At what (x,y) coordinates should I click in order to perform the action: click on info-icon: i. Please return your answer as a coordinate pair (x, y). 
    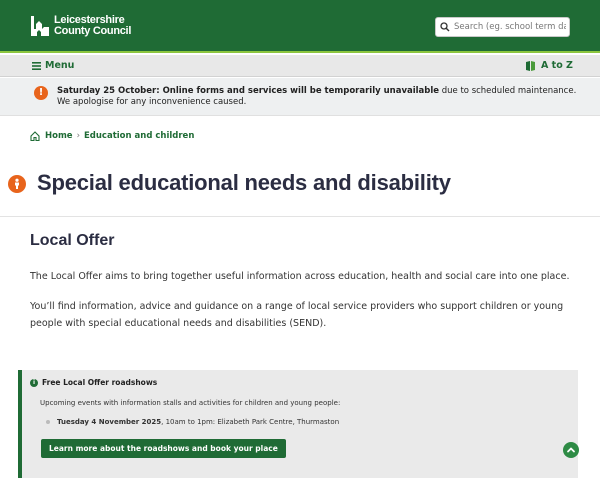
    Looking at the image, I should click on (34, 382).